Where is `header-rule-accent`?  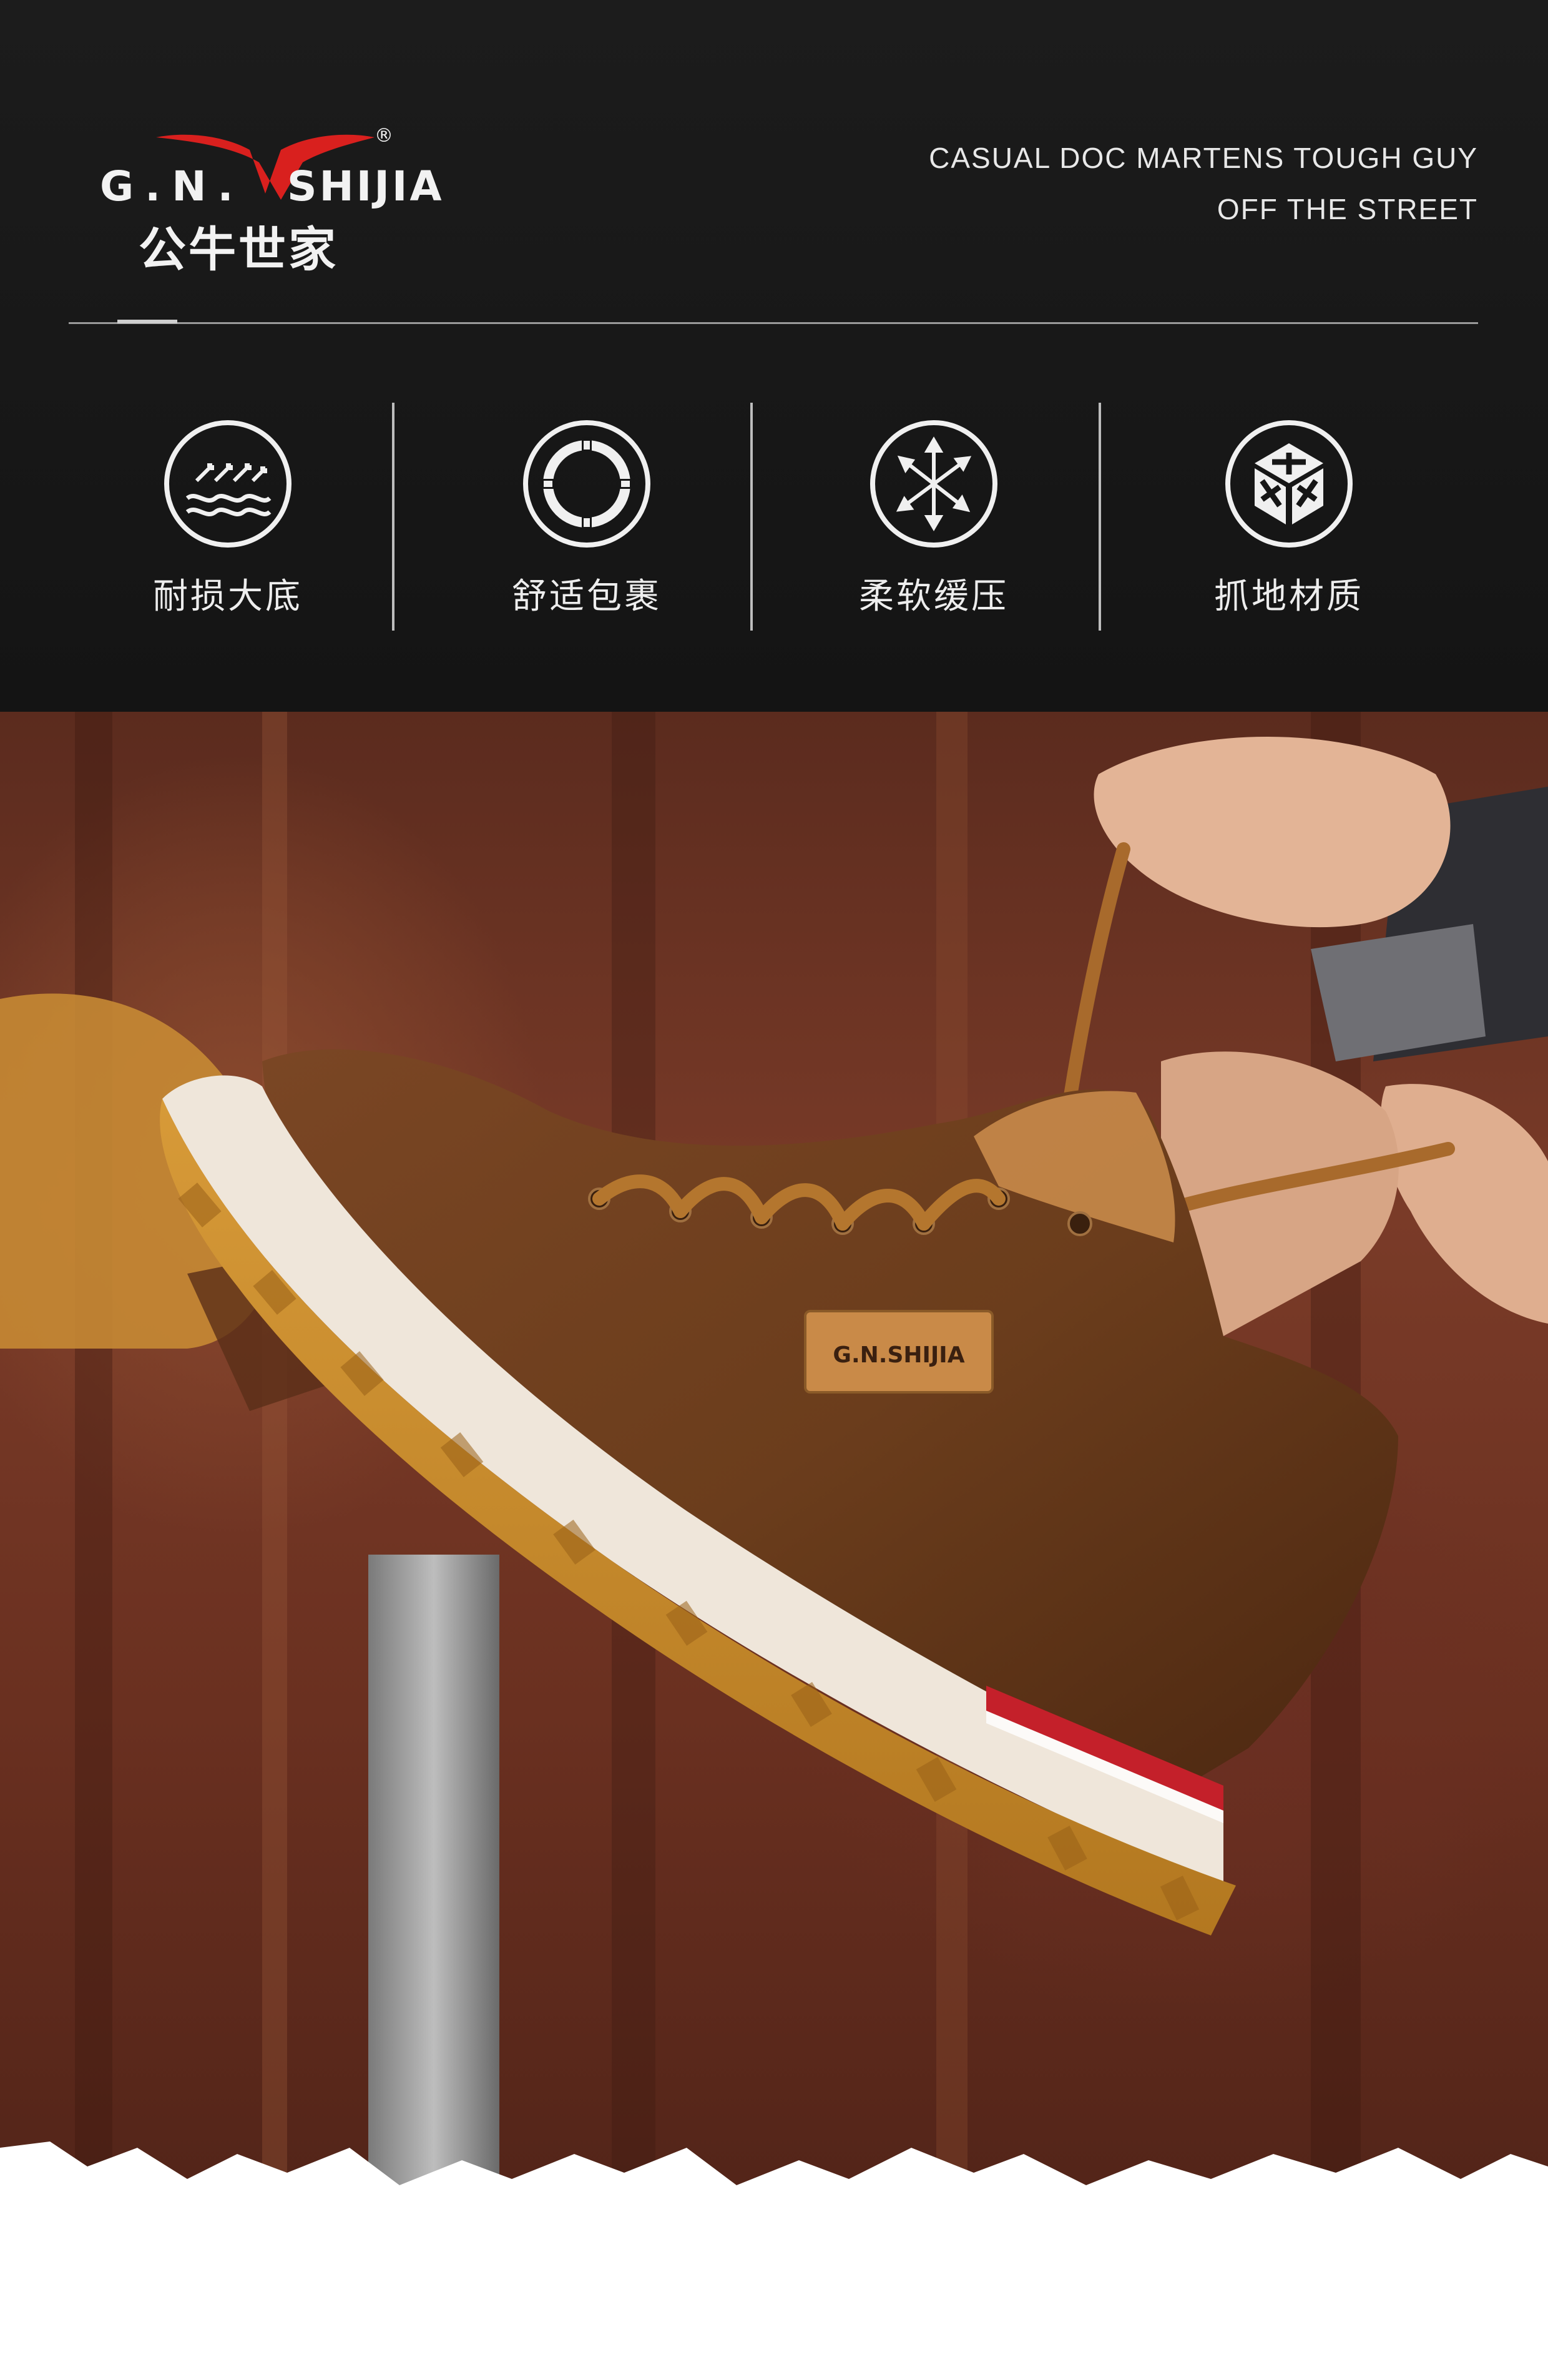
header-rule-accent is located at coordinates (147, 321).